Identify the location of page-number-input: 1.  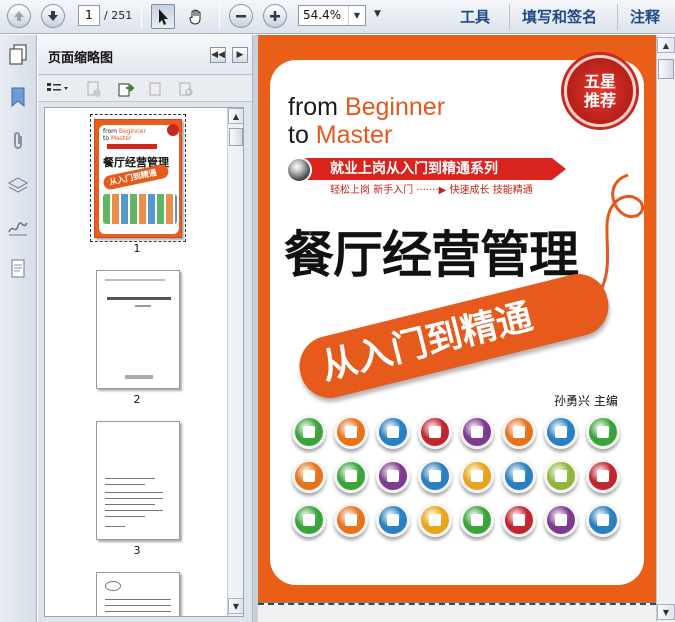
(89, 15).